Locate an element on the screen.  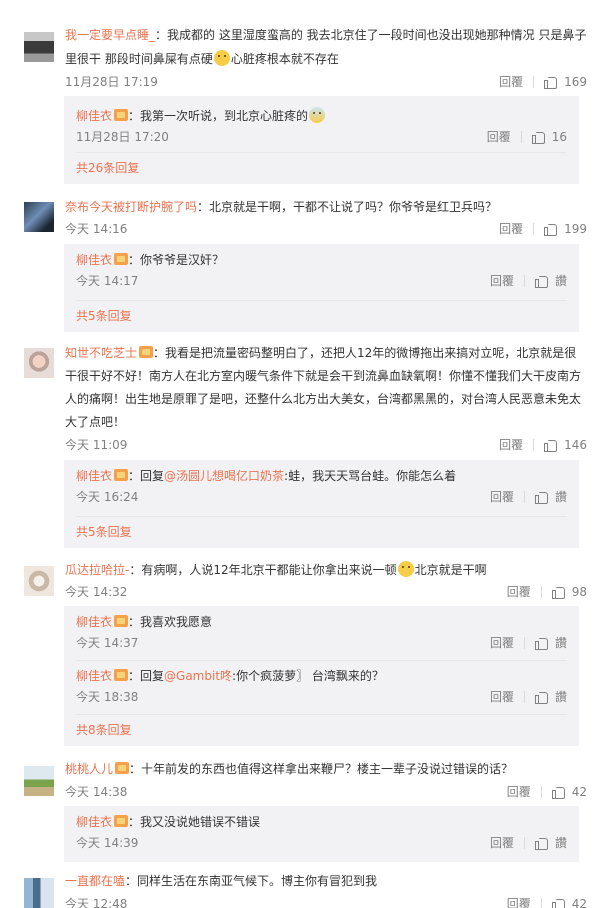
like-label: 讚 is located at coordinates (560, 497).